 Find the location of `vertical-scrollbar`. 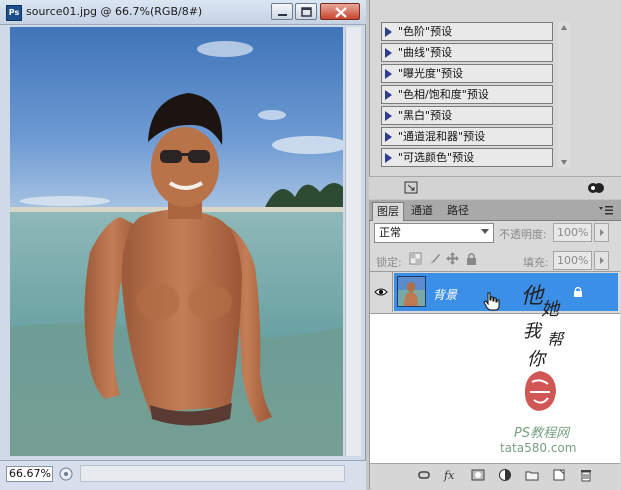

vertical-scrollbar is located at coordinates (353, 241).